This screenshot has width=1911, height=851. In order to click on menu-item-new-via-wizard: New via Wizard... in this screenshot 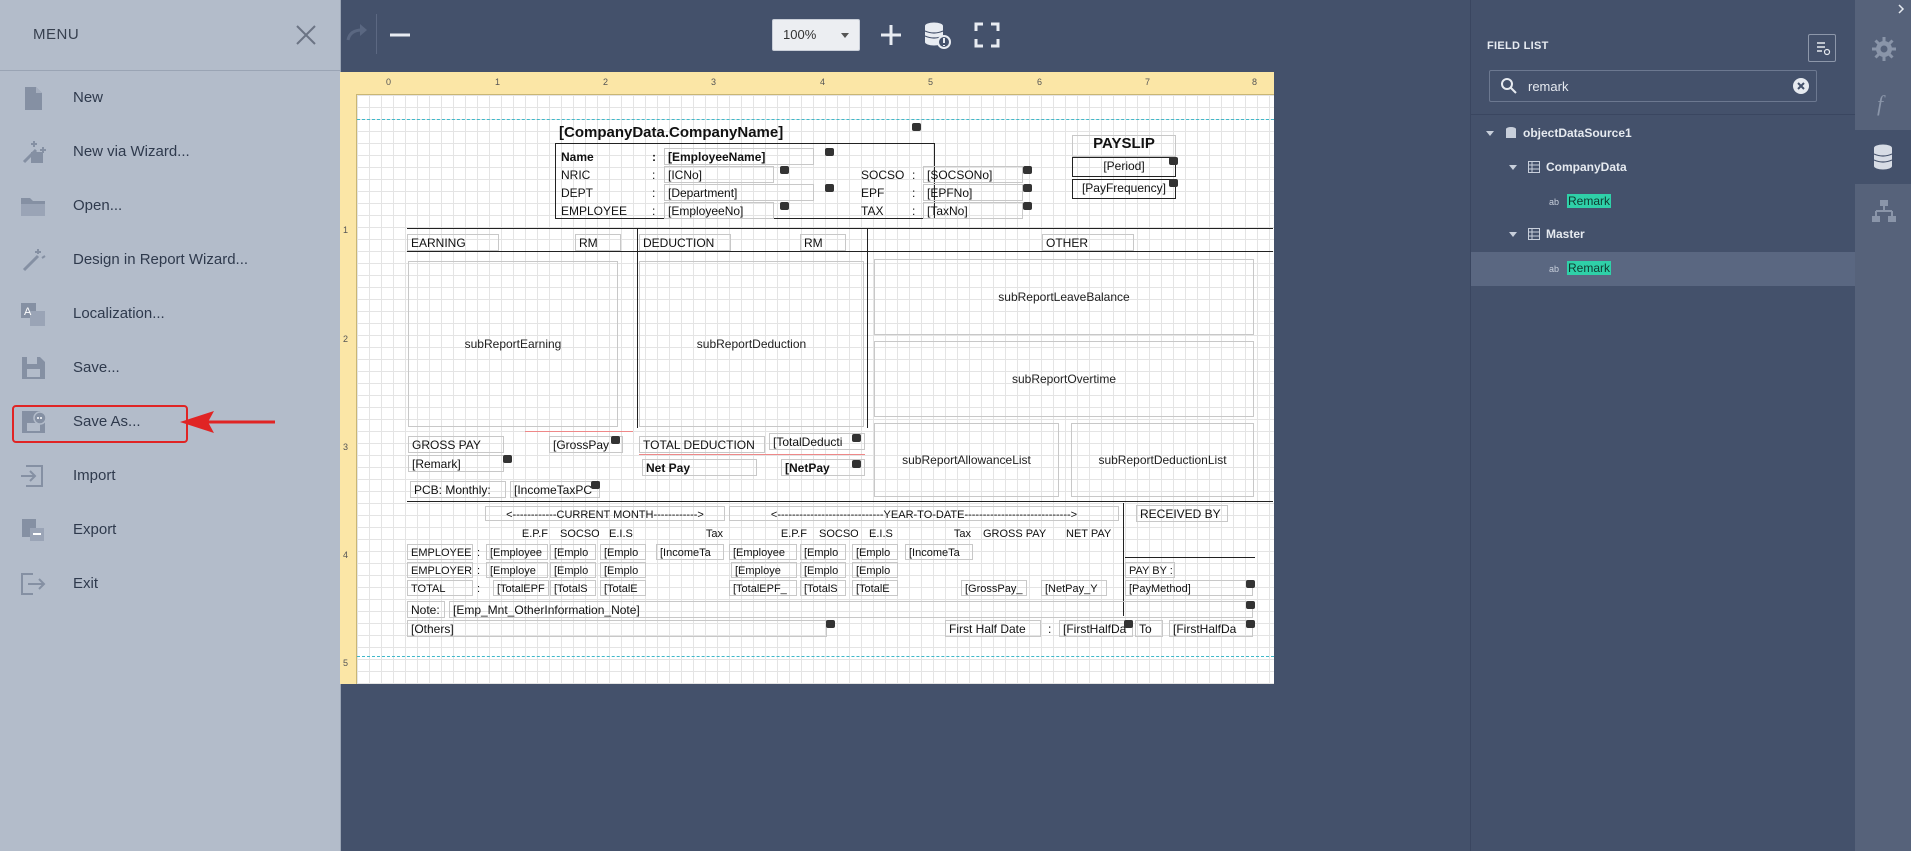, I will do `click(164, 152)`.